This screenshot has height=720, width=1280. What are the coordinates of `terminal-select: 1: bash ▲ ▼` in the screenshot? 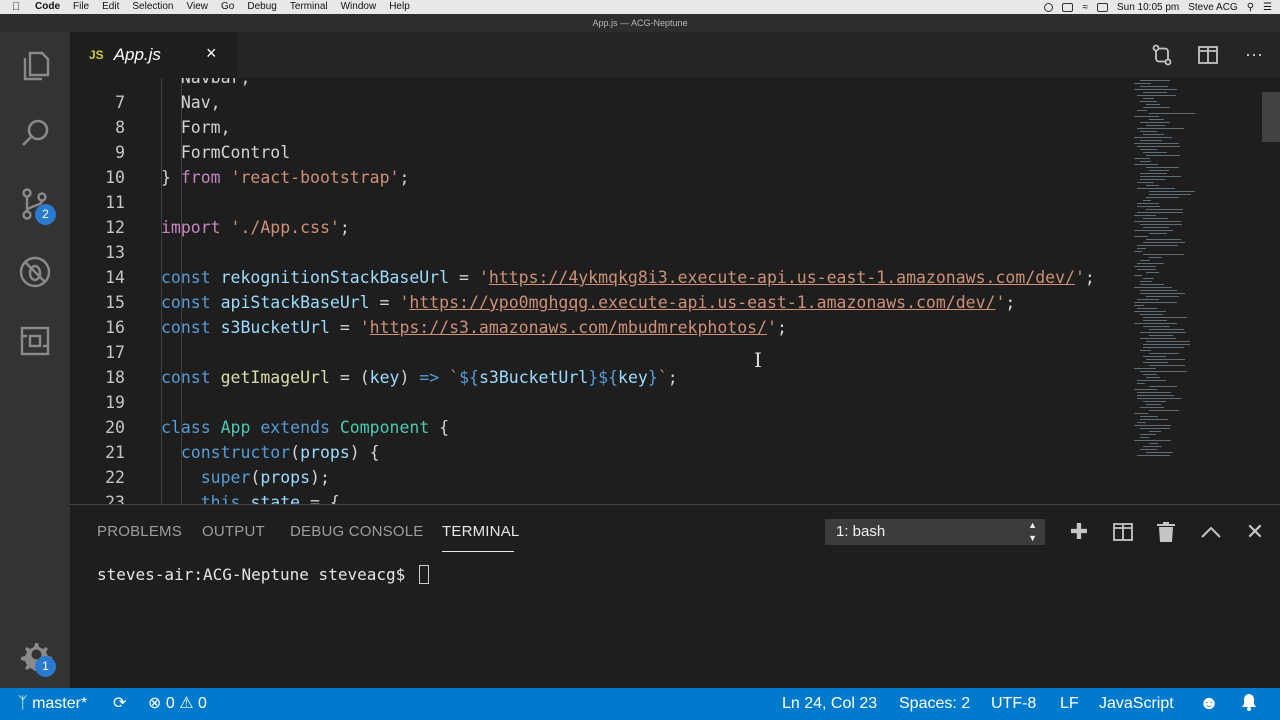 It's located at (935, 532).